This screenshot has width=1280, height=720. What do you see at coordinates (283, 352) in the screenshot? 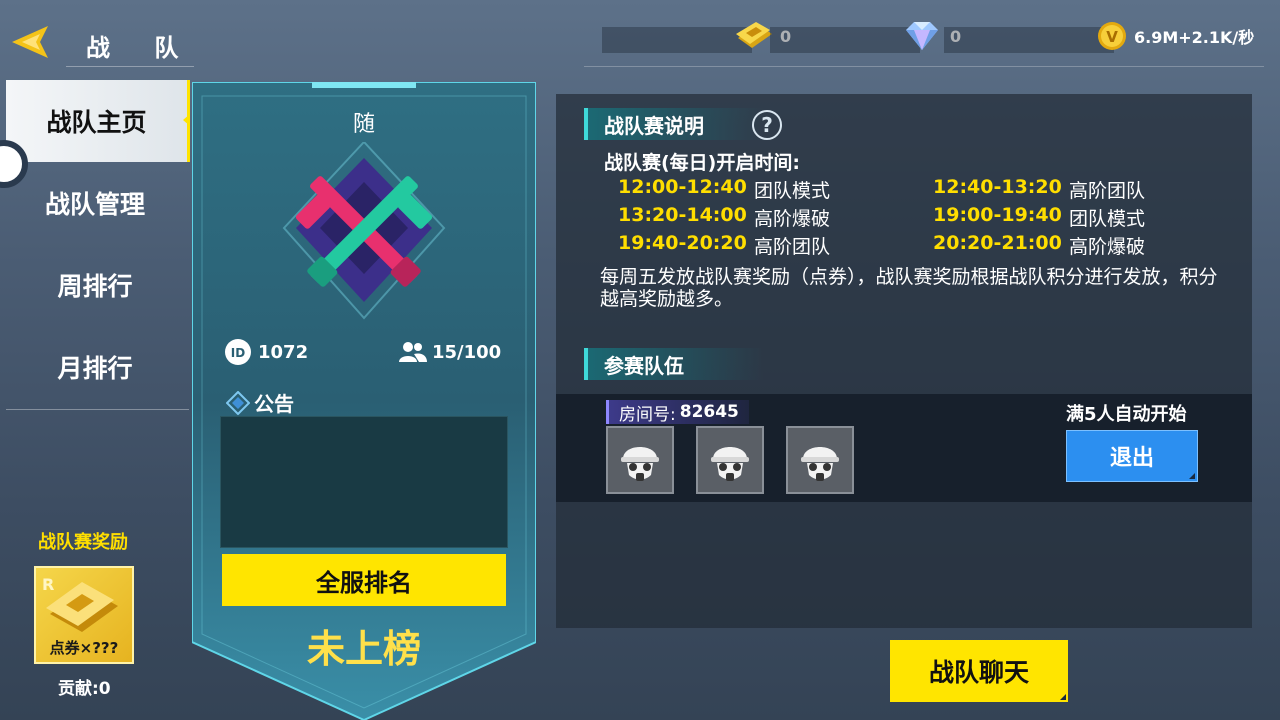
I see `team-id-value: 1072` at bounding box center [283, 352].